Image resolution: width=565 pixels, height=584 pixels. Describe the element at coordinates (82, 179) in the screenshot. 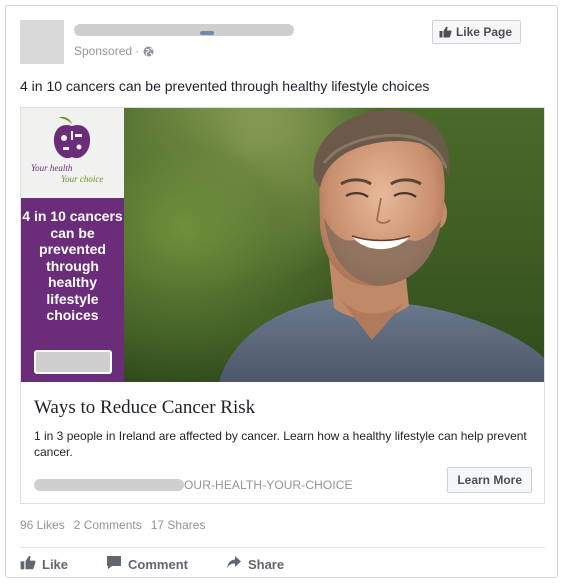

I see `brand-tagline-2: Your choice` at that location.